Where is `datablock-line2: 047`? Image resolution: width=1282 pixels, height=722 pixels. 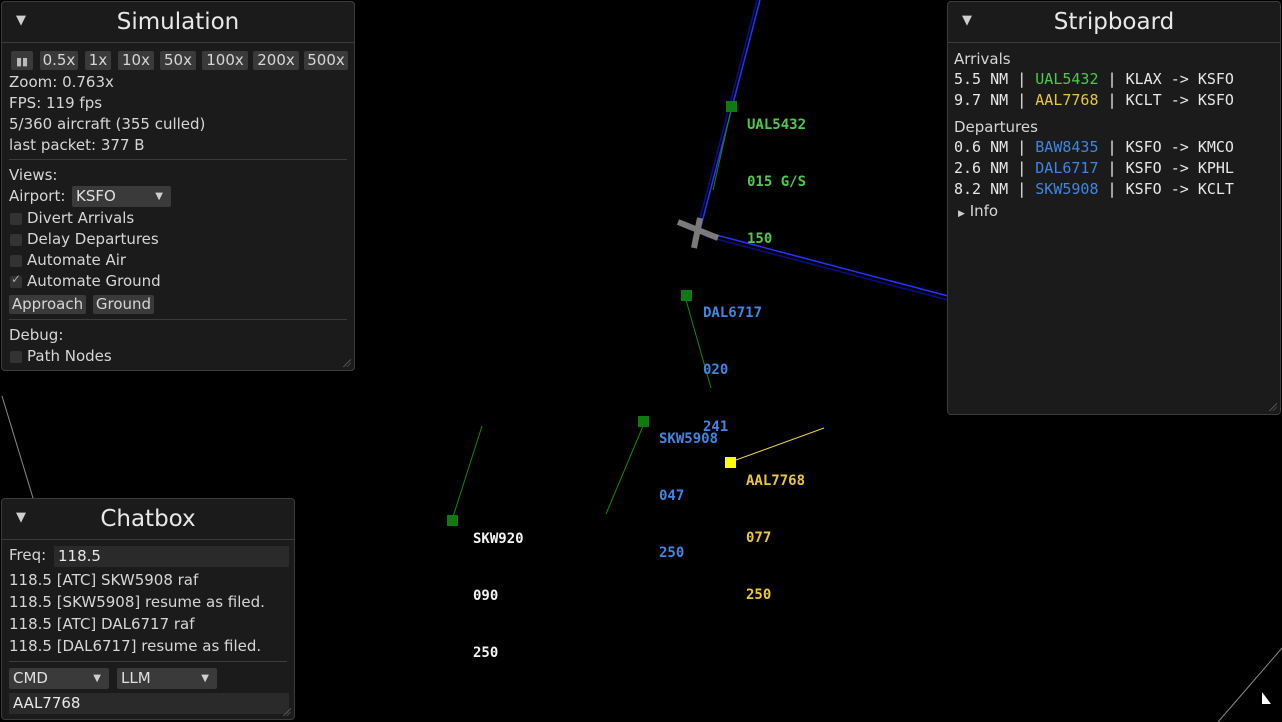
datablock-line2: 047 is located at coordinates (672, 496).